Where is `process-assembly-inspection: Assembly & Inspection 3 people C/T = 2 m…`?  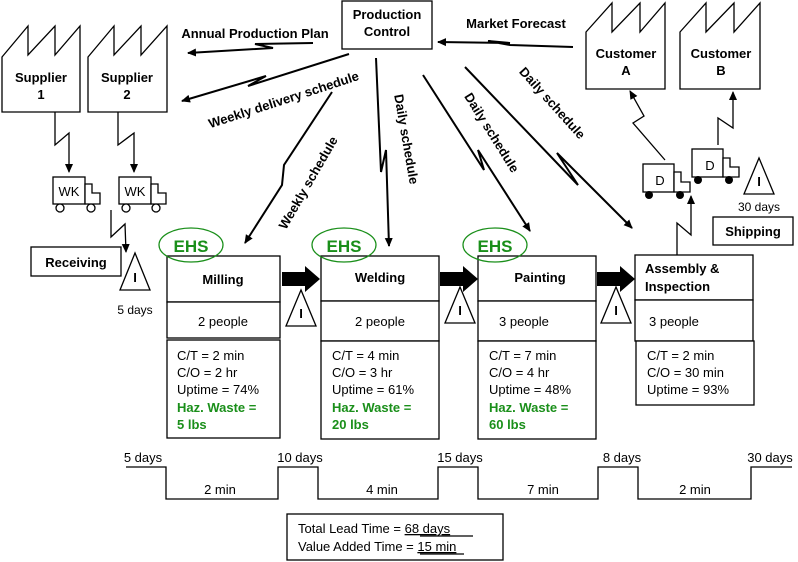
process-assembly-inspection: Assembly & Inspection 3 people C/T = 2 m… is located at coordinates (694, 330).